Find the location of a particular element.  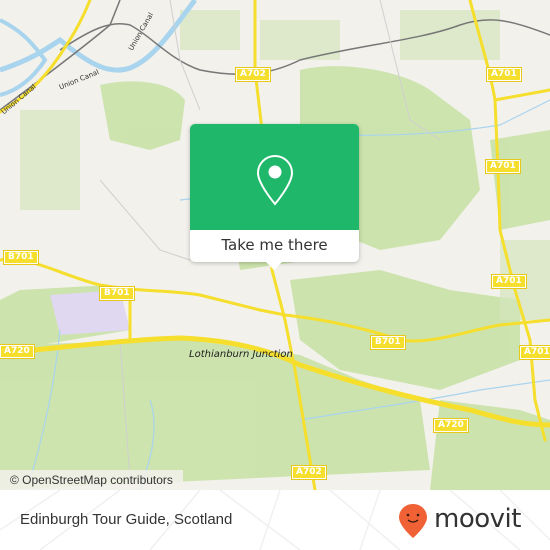

map-pin-icon is located at coordinates (275, 180).